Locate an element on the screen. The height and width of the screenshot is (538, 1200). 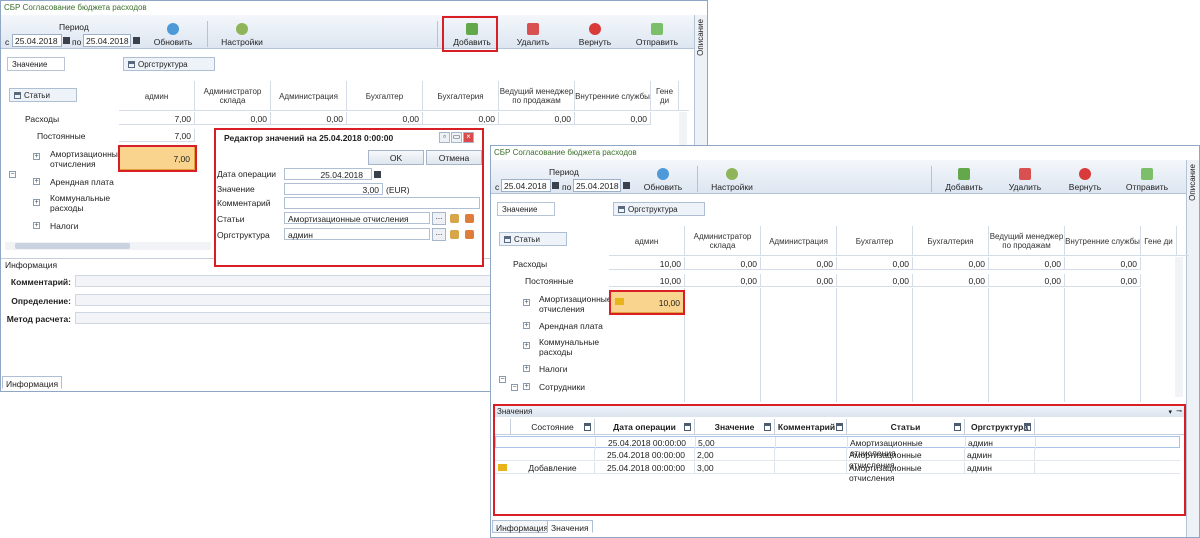
op-date-input: 25.04.2018 is located at coordinates (328, 174).